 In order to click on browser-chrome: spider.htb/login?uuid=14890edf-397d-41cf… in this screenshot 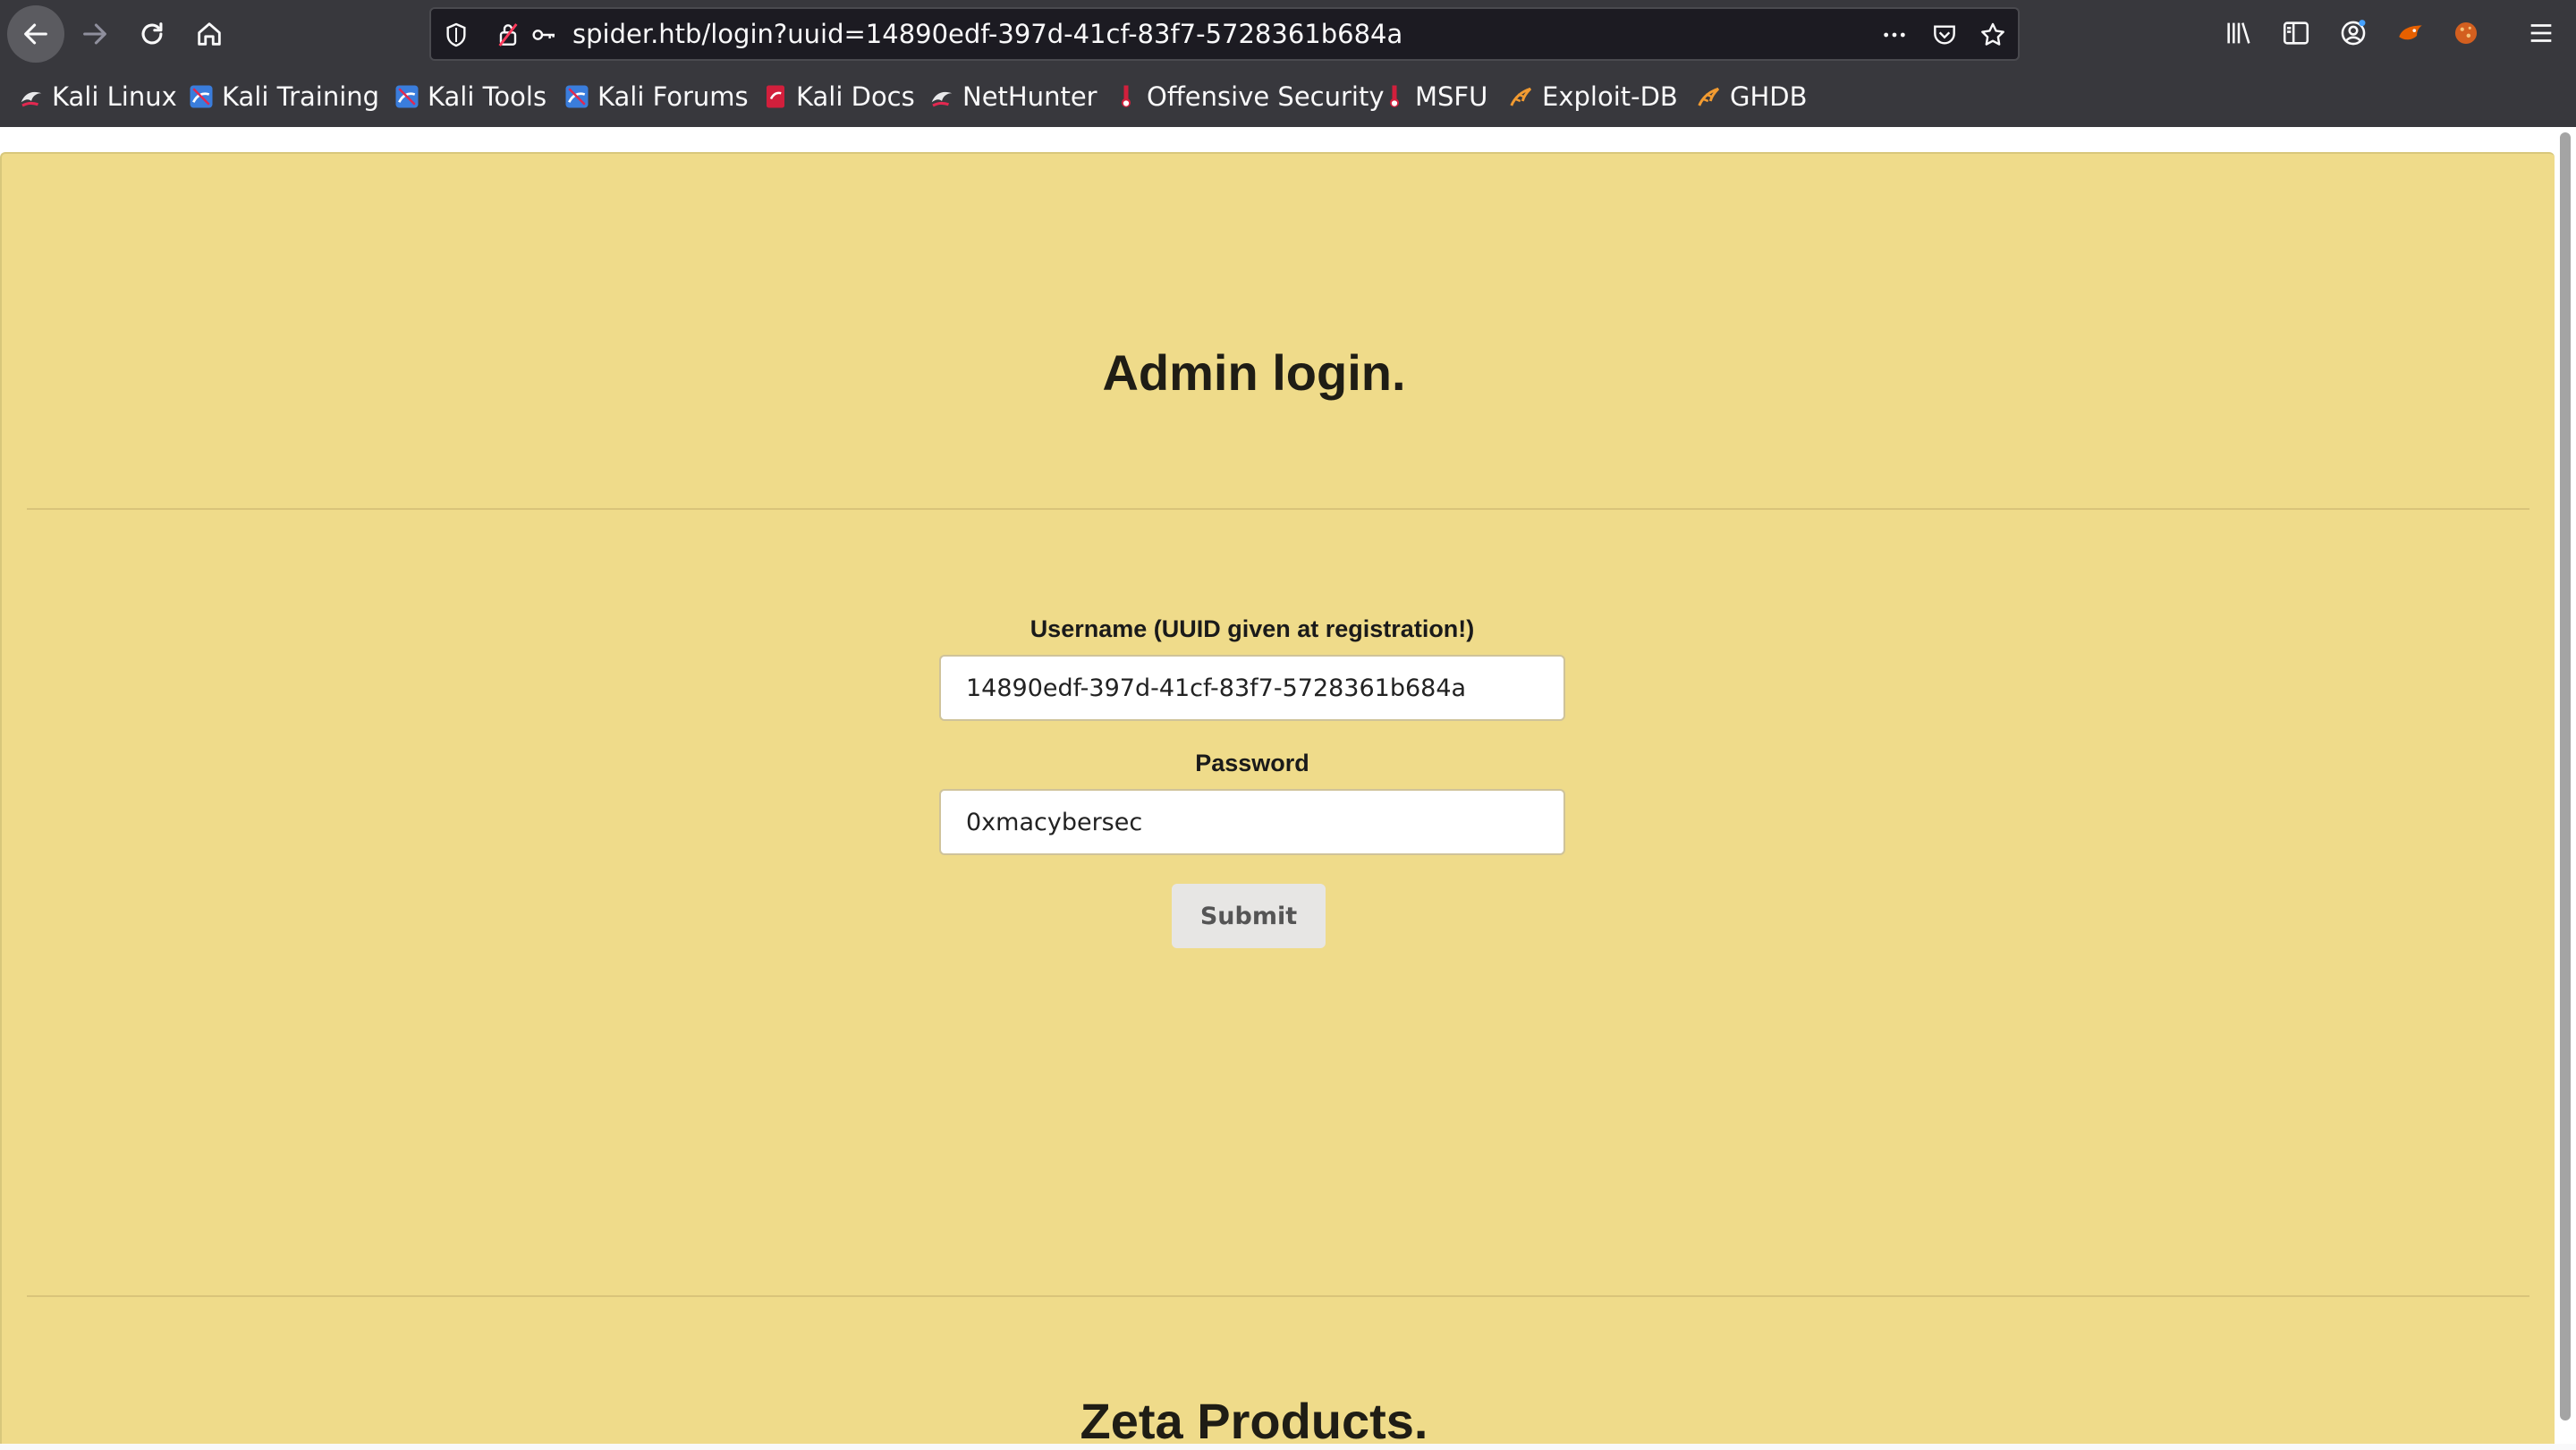, I will do `click(1288, 64)`.